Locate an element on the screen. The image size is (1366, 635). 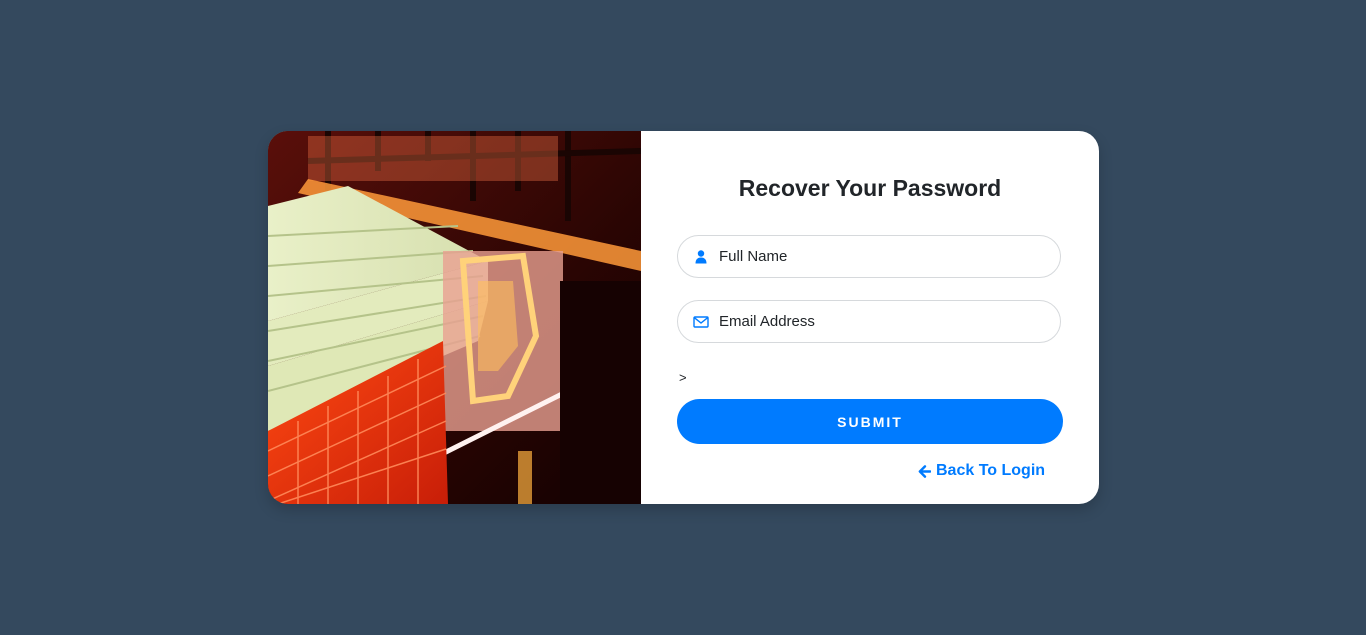
email-field is located at coordinates (869, 321).